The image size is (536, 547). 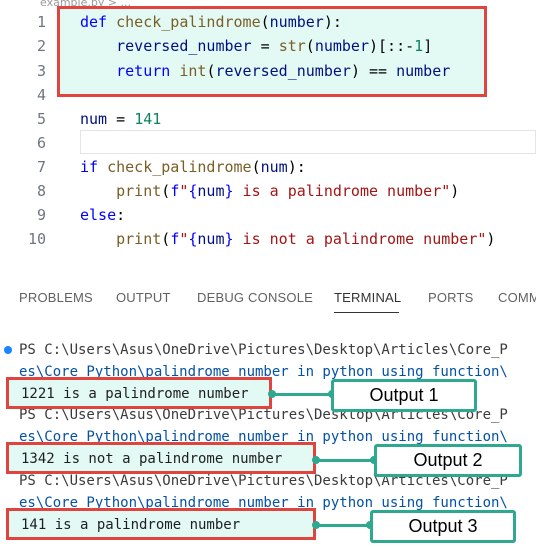 What do you see at coordinates (193, 71) in the screenshot?
I see `code-token: int` at bounding box center [193, 71].